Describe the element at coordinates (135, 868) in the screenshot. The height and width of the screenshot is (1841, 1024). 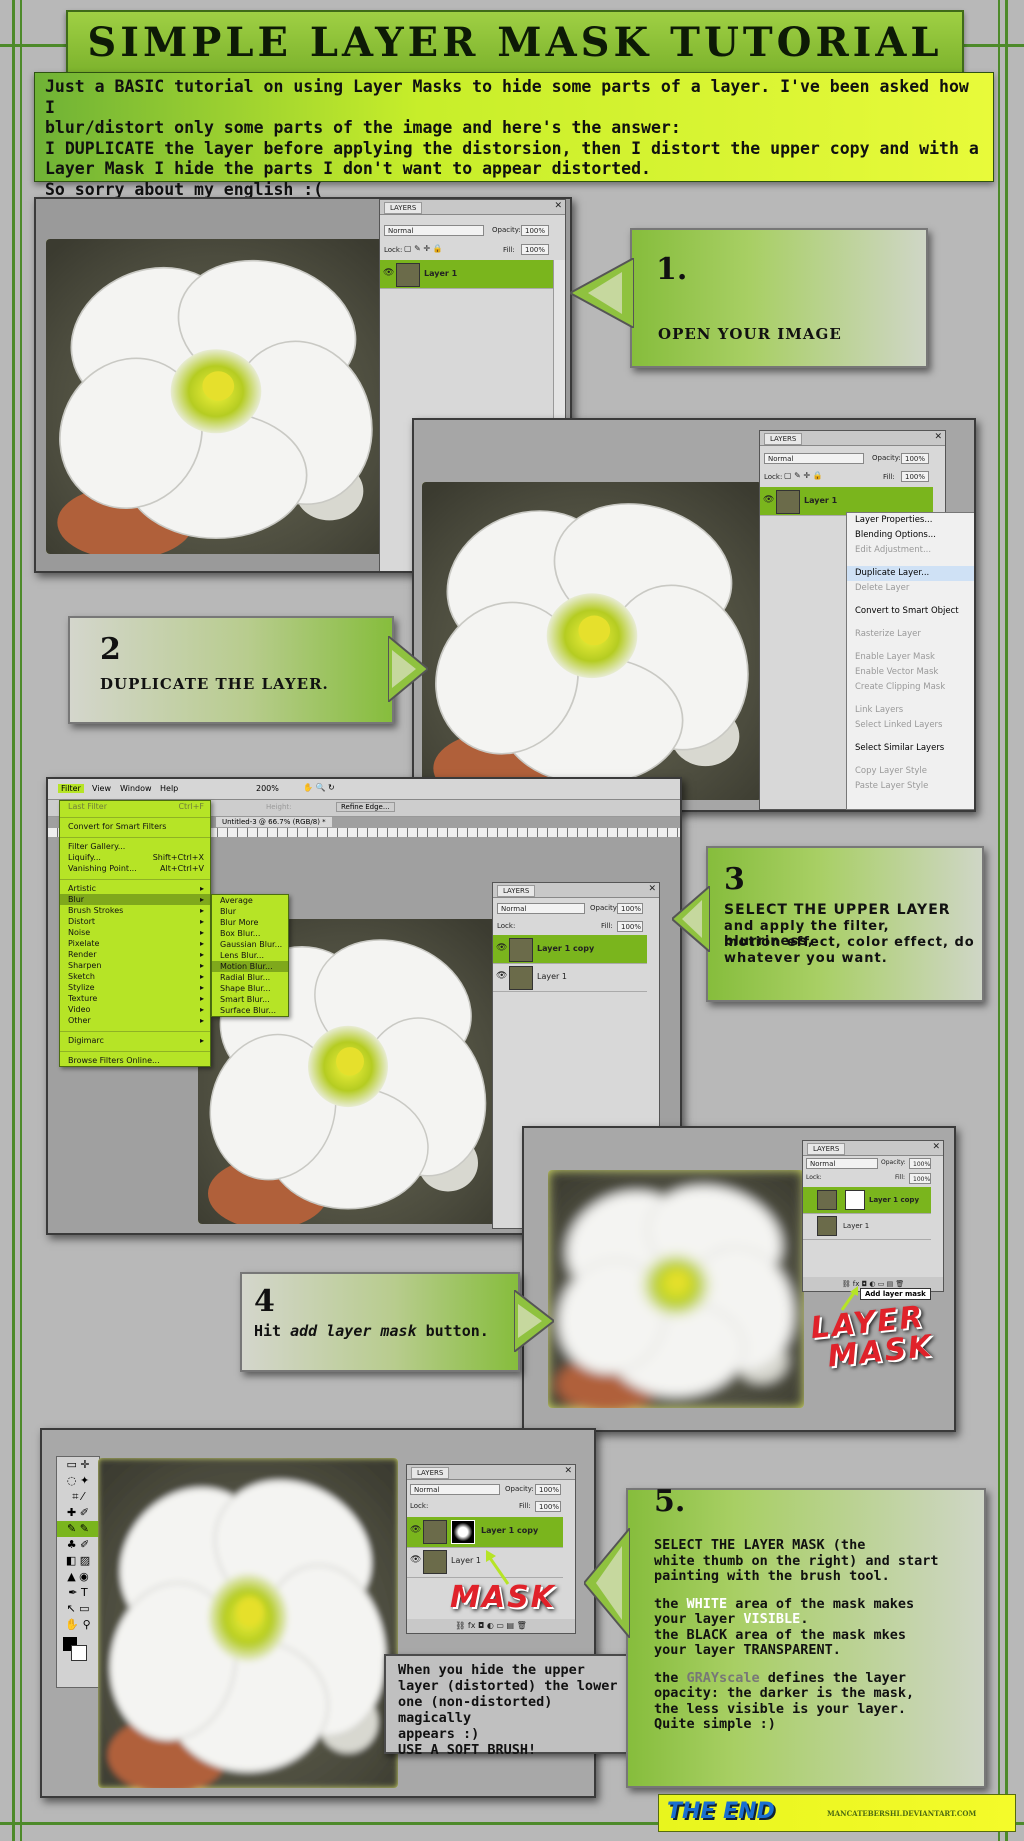
I see `filter-menu-item: Vanishing Point... Alt+Ctrl+V` at that location.